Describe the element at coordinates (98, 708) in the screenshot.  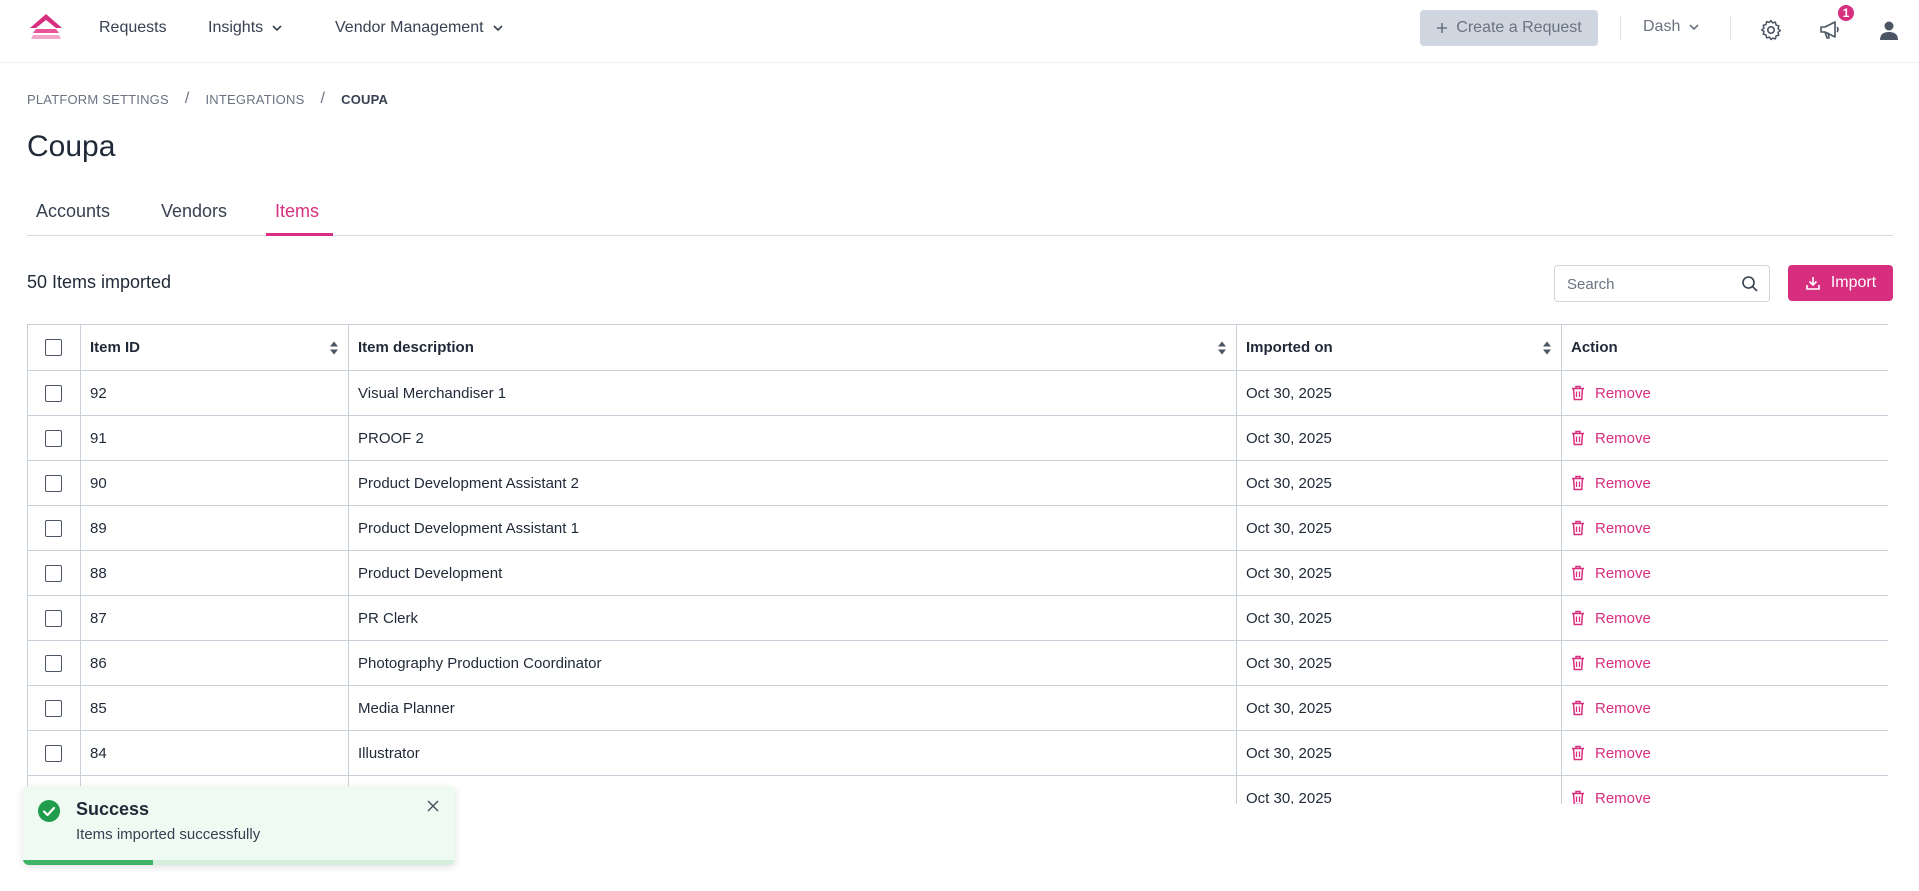
I see `item-id: 85` at that location.